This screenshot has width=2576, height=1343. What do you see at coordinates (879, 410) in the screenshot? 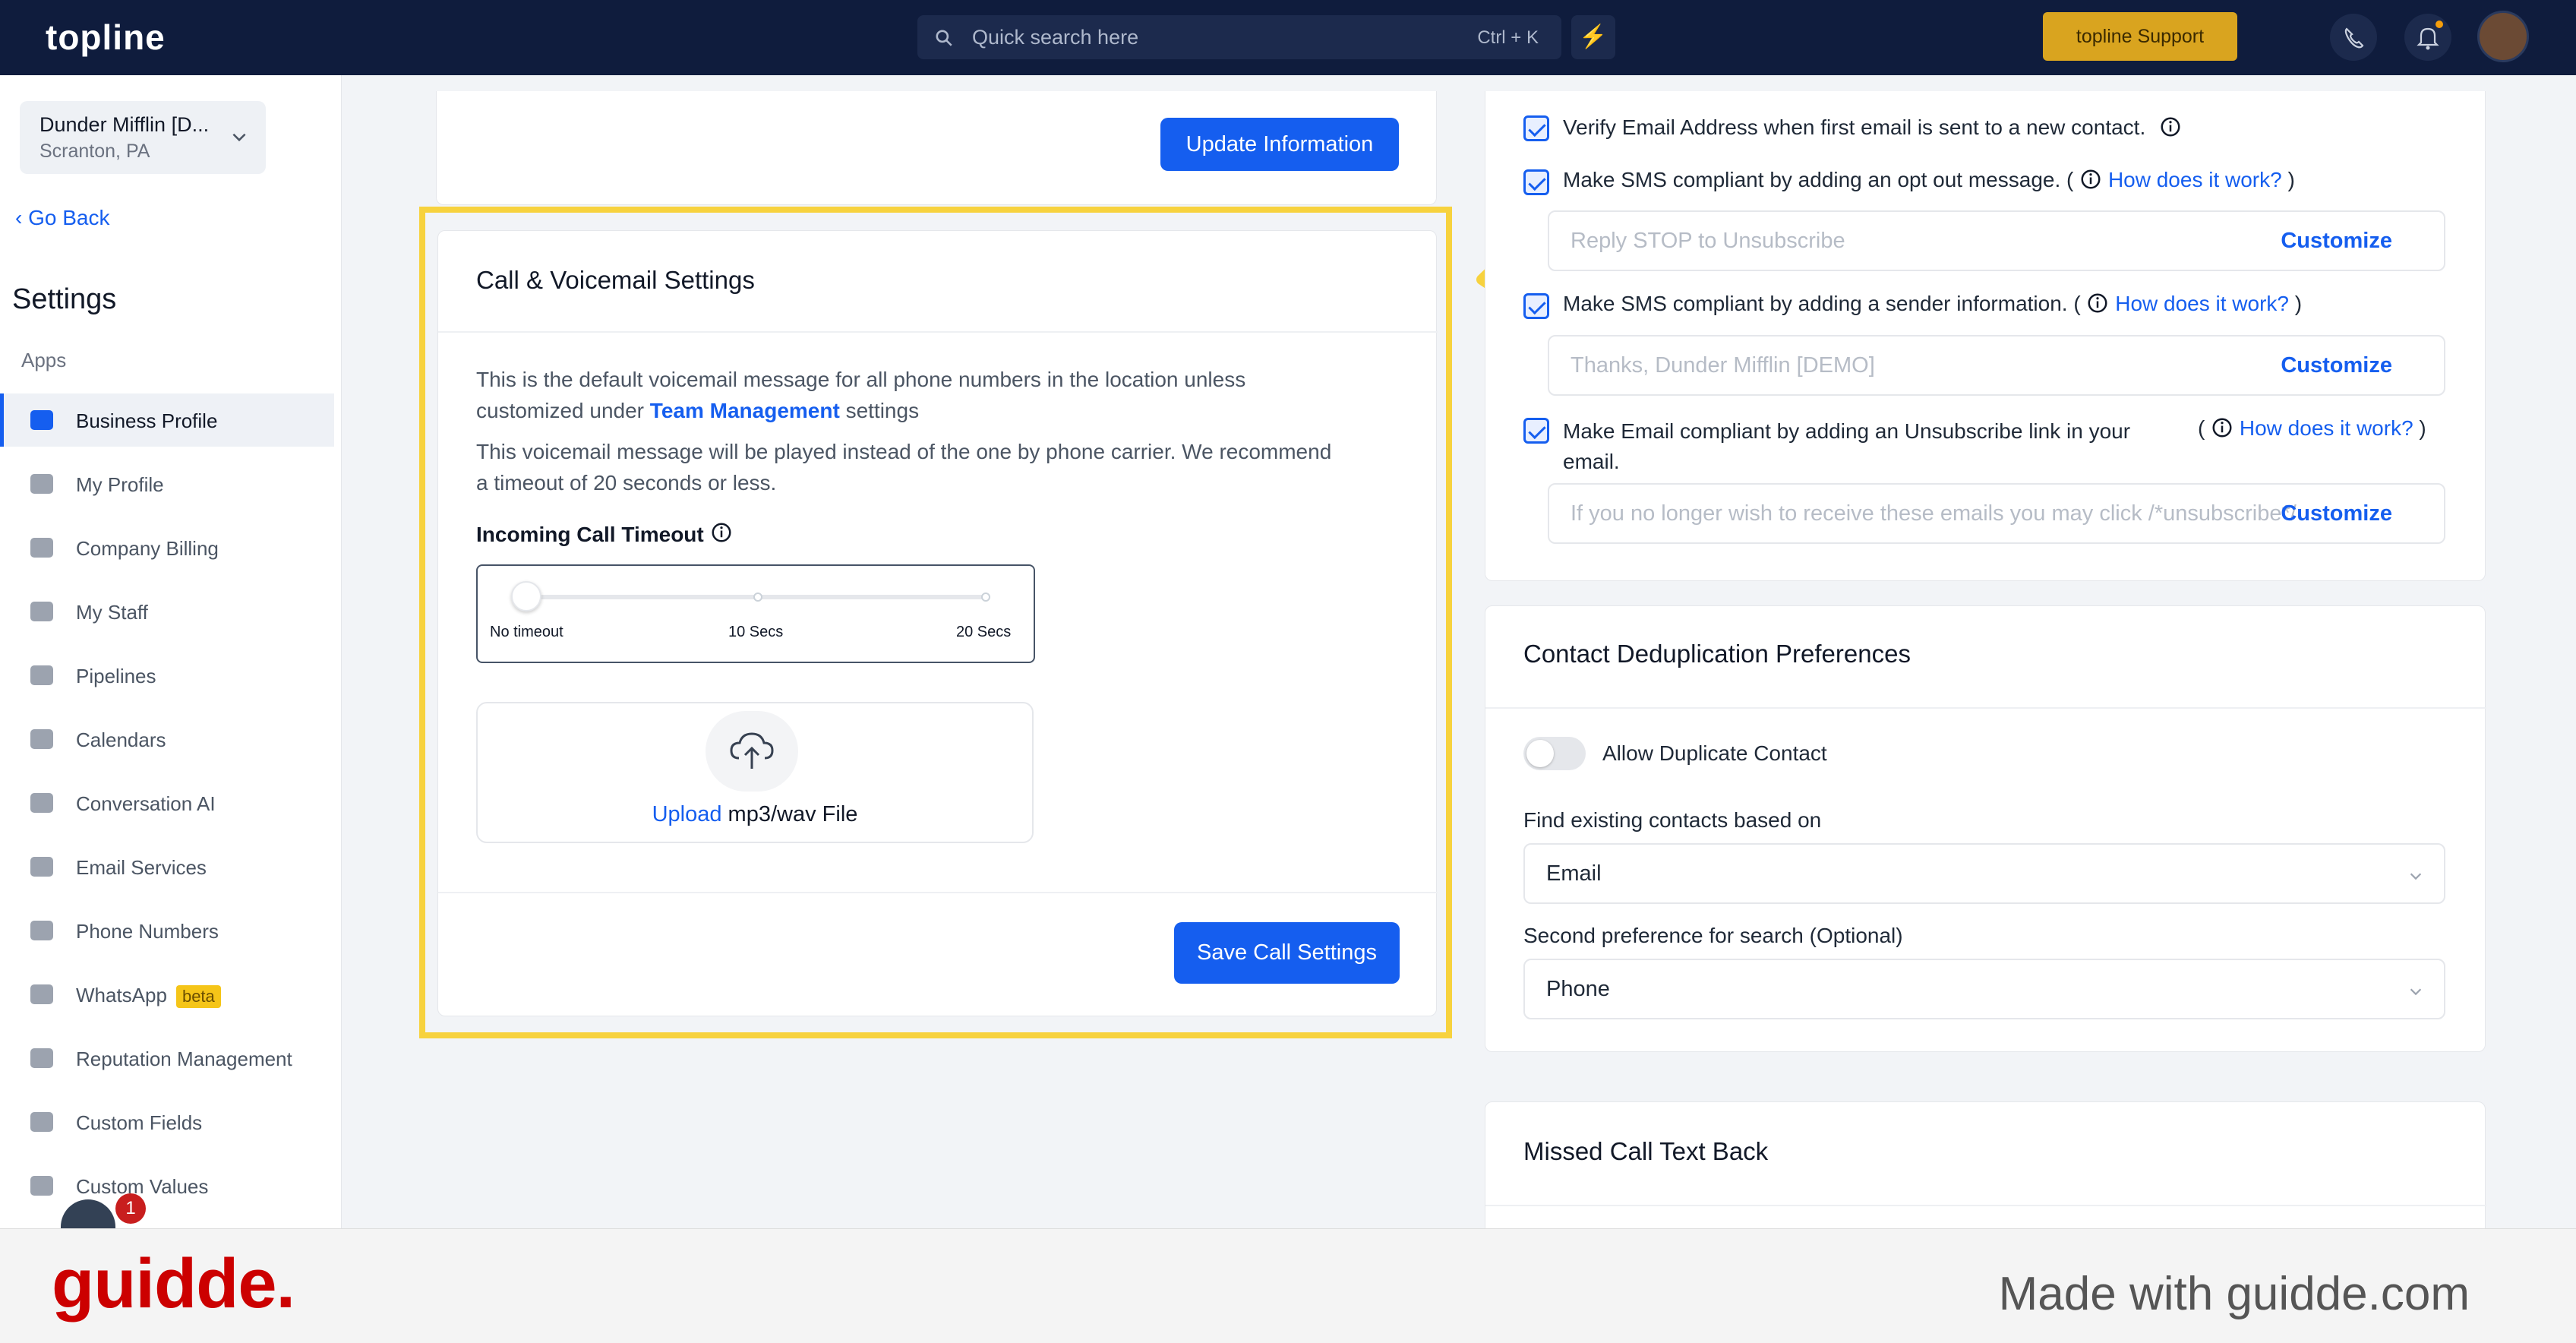
I see `desc-text: settings` at bounding box center [879, 410].